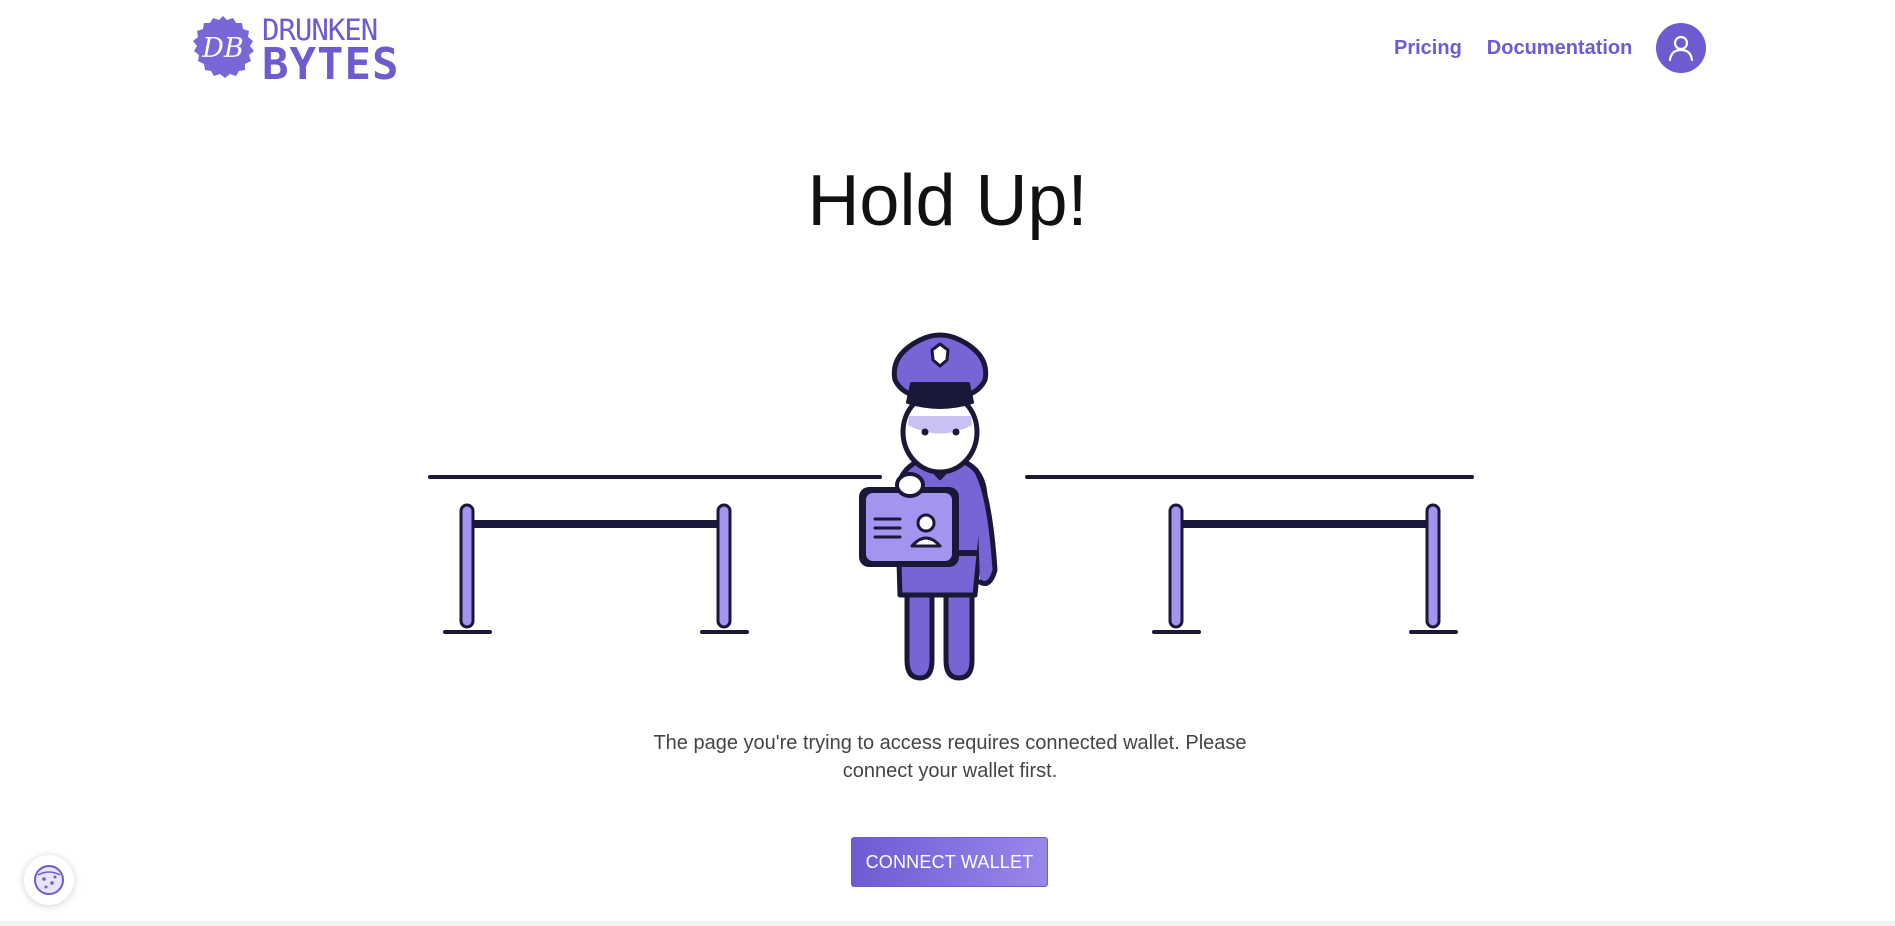 The width and height of the screenshot is (1895, 926). I want to click on site-logo: DB DRUNKEN BYTES, so click(300, 50).